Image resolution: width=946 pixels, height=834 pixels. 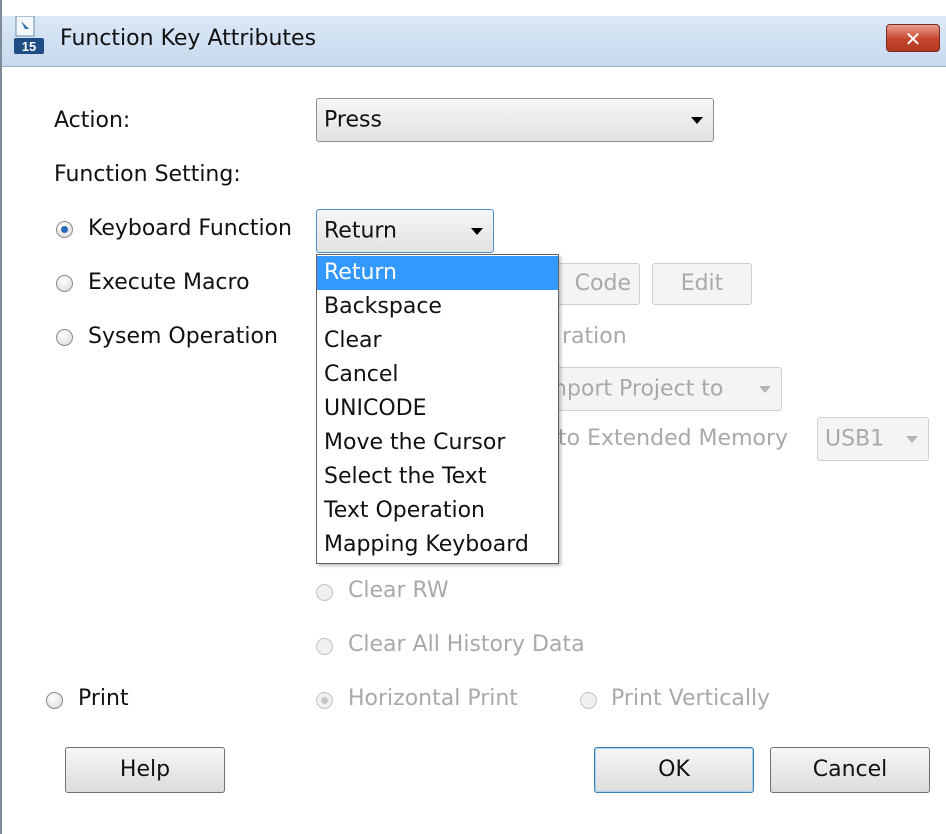 What do you see at coordinates (855, 439) in the screenshot?
I see `usb-select-value: USB1` at bounding box center [855, 439].